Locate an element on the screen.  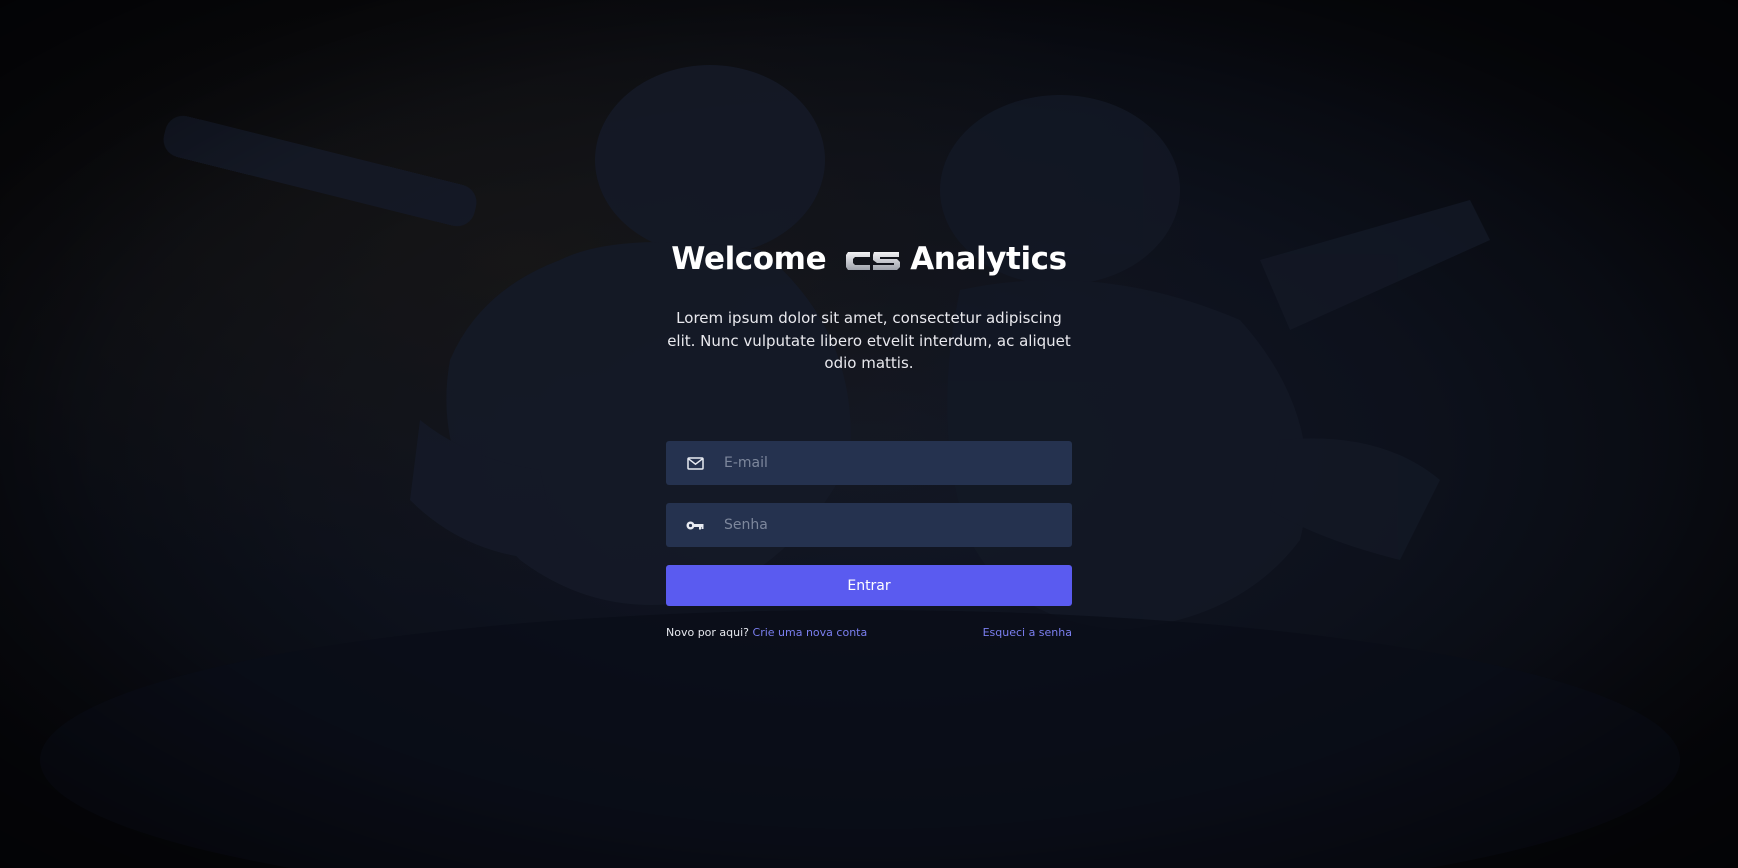
page-title: Welcome Analytics is located at coordinates (869, 259).